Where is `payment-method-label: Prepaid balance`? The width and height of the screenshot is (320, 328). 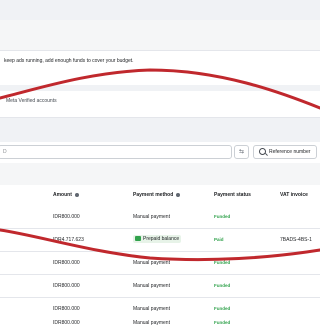 payment-method-label: Prepaid balance is located at coordinates (161, 239).